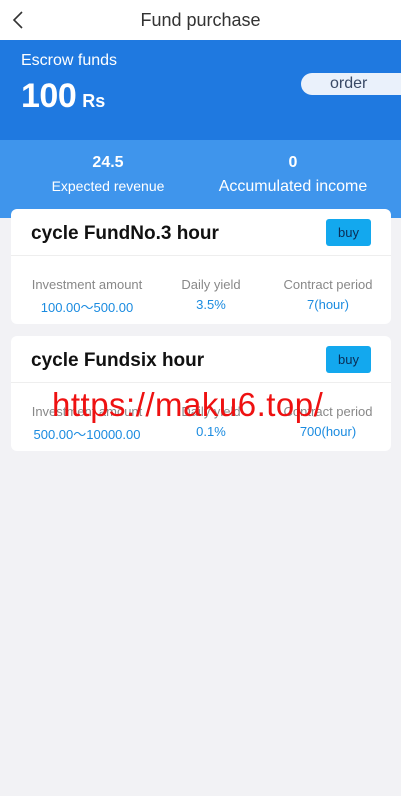 This screenshot has height=796, width=401. Describe the element at coordinates (108, 162) in the screenshot. I see `stat-value: 24.5` at that location.